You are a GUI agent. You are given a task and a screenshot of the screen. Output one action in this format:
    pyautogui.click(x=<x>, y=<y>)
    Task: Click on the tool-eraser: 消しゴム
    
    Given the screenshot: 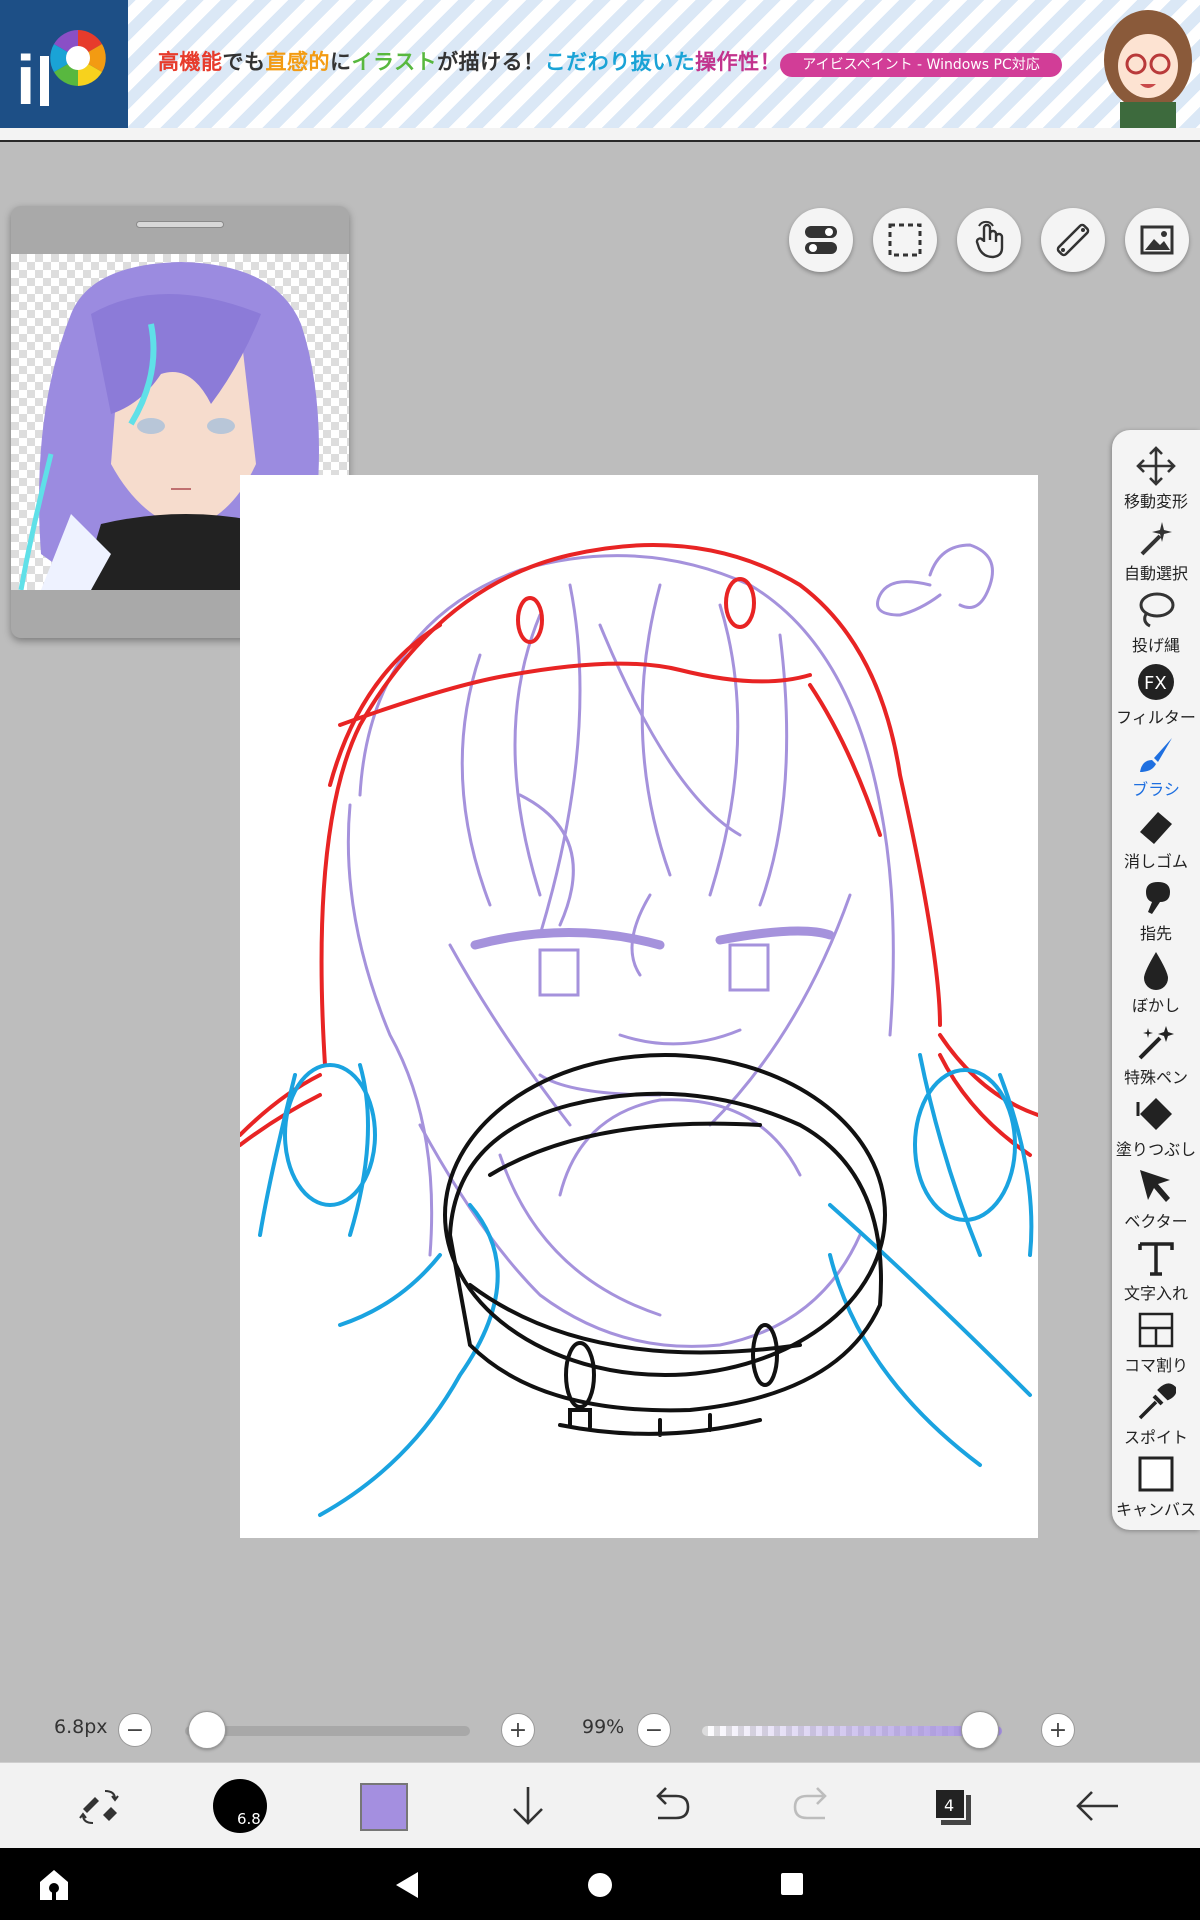 What is the action you would take?
    pyautogui.click(x=1156, y=838)
    